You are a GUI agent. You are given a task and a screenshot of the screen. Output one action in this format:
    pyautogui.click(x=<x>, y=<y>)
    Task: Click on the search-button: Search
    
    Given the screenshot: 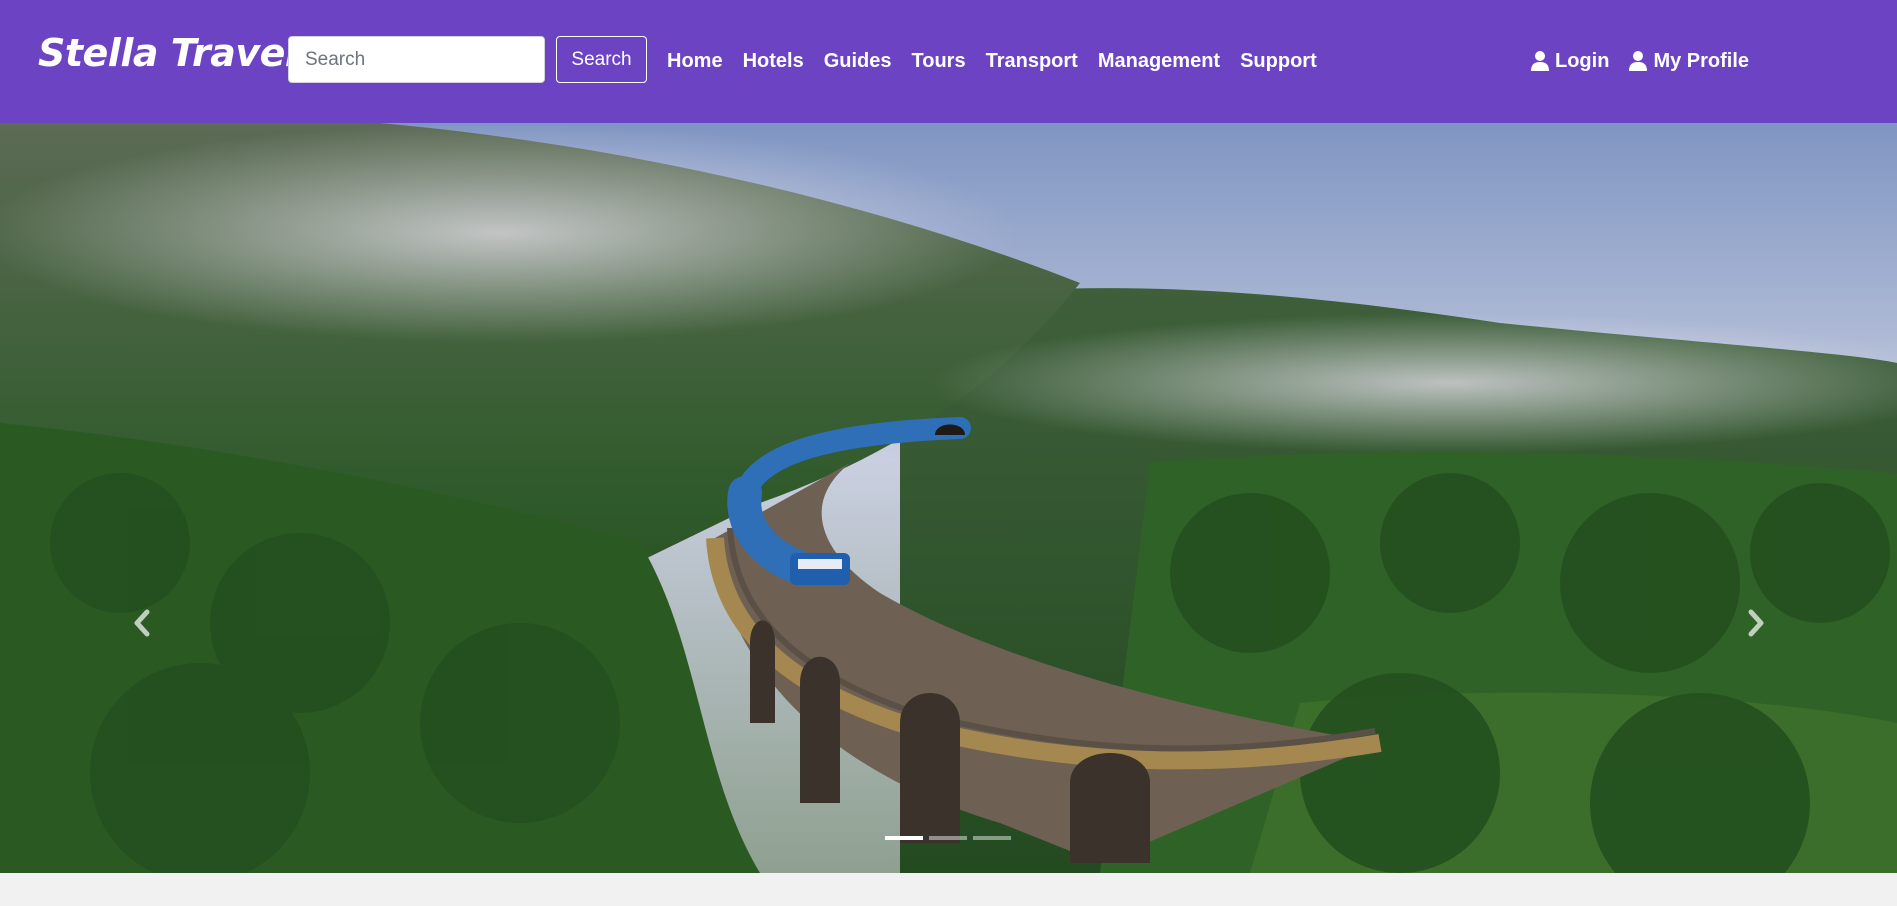 What is the action you would take?
    pyautogui.click(x=601, y=59)
    